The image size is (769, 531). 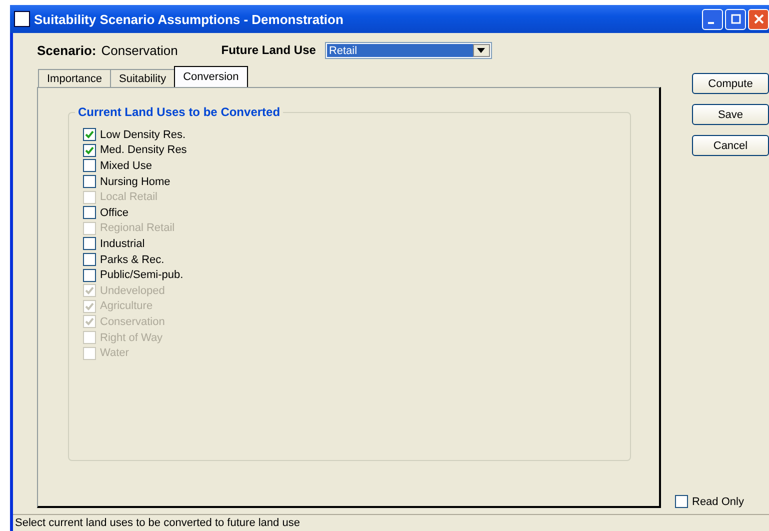 What do you see at coordinates (132, 260) in the screenshot?
I see `checkbox-label: Parks & Rec.` at bounding box center [132, 260].